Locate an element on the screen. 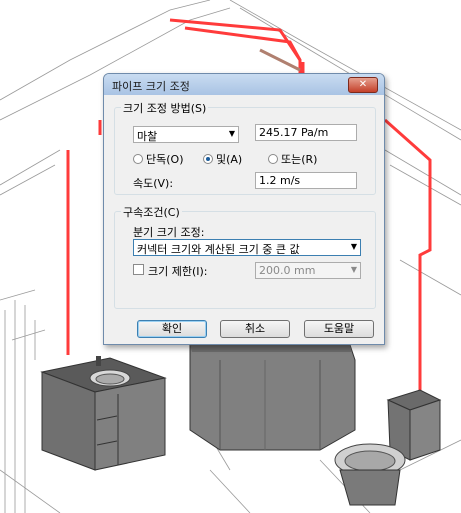 The height and width of the screenshot is (513, 461). velocity-label: 속도(V): is located at coordinates (153, 183).